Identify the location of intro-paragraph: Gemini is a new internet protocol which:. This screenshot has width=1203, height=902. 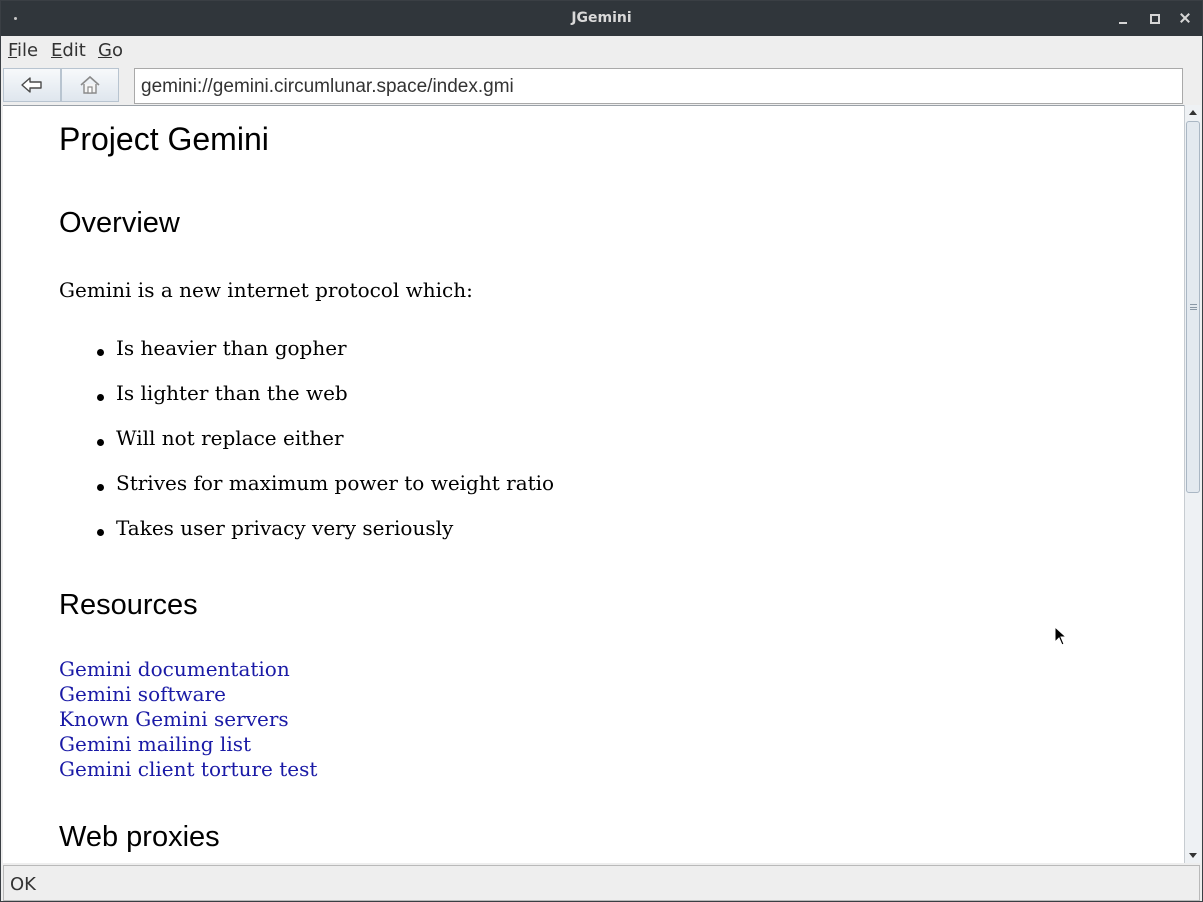
(266, 290).